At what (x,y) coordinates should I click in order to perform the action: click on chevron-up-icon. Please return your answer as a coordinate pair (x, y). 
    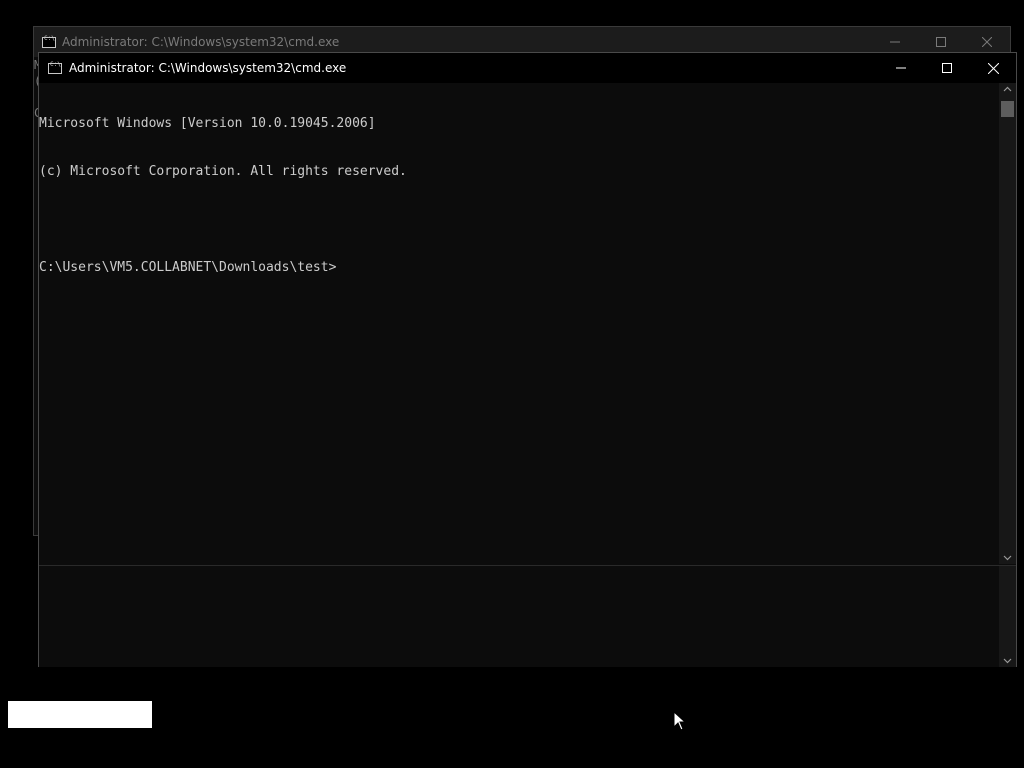
    Looking at the image, I should click on (1007, 89).